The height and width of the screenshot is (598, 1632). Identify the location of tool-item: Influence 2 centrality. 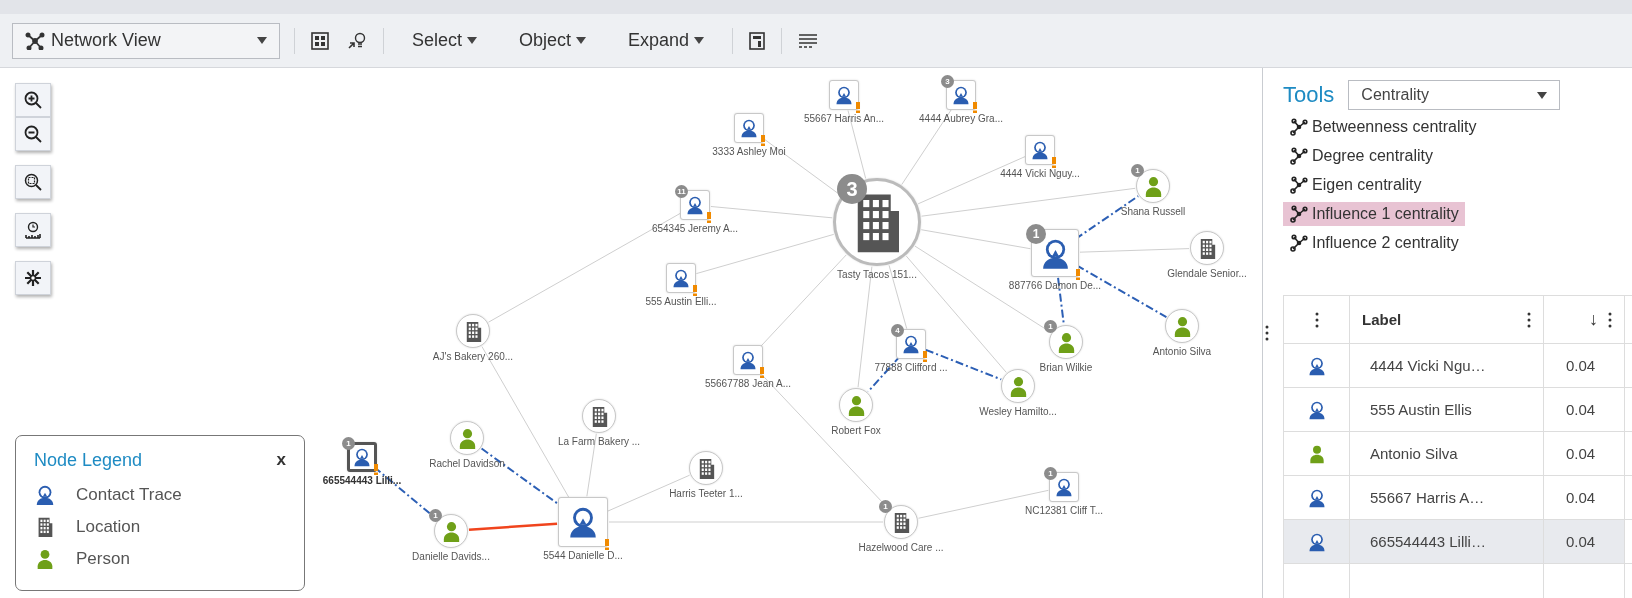
(1374, 243).